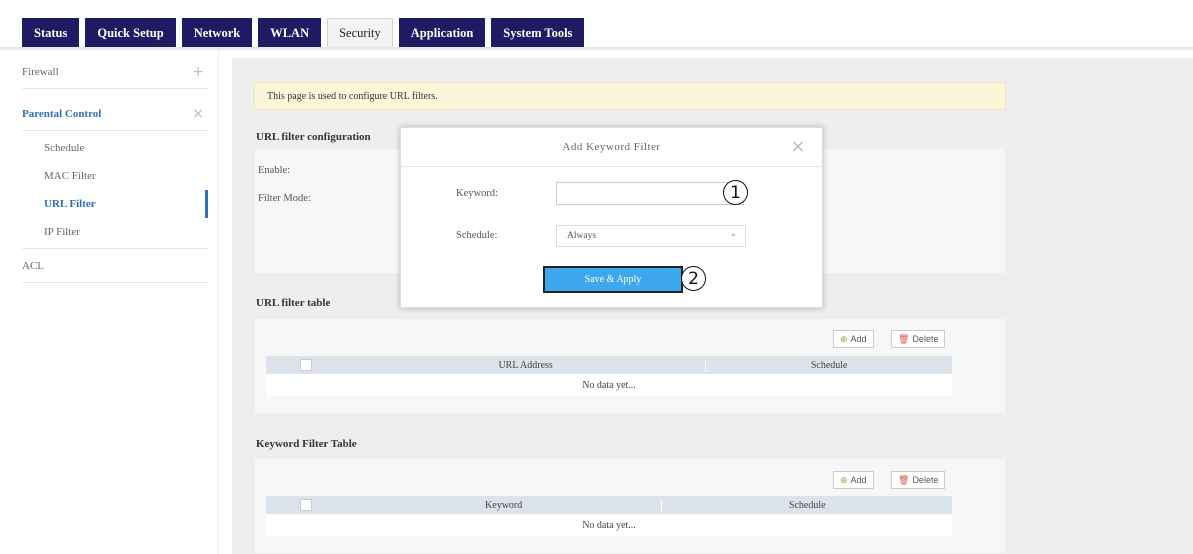 Image resolution: width=1193 pixels, height=554 pixels. Describe the element at coordinates (115, 114) in the screenshot. I see `sidebar-item-parental-control: Parental Control ×` at that location.